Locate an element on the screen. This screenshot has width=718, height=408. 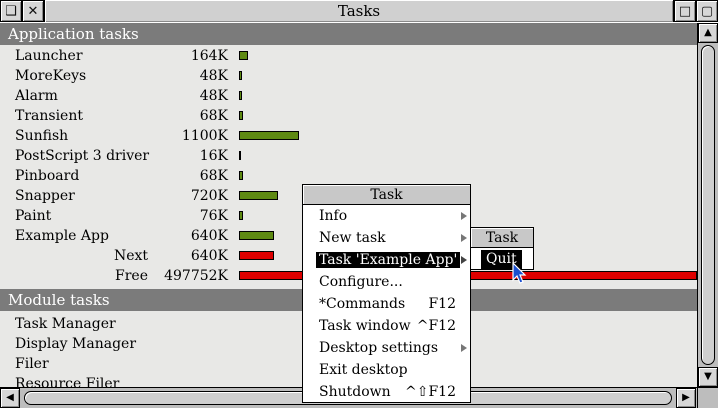
menu-item-shutdown: Shutdown ^⇧F12 is located at coordinates (386, 392).